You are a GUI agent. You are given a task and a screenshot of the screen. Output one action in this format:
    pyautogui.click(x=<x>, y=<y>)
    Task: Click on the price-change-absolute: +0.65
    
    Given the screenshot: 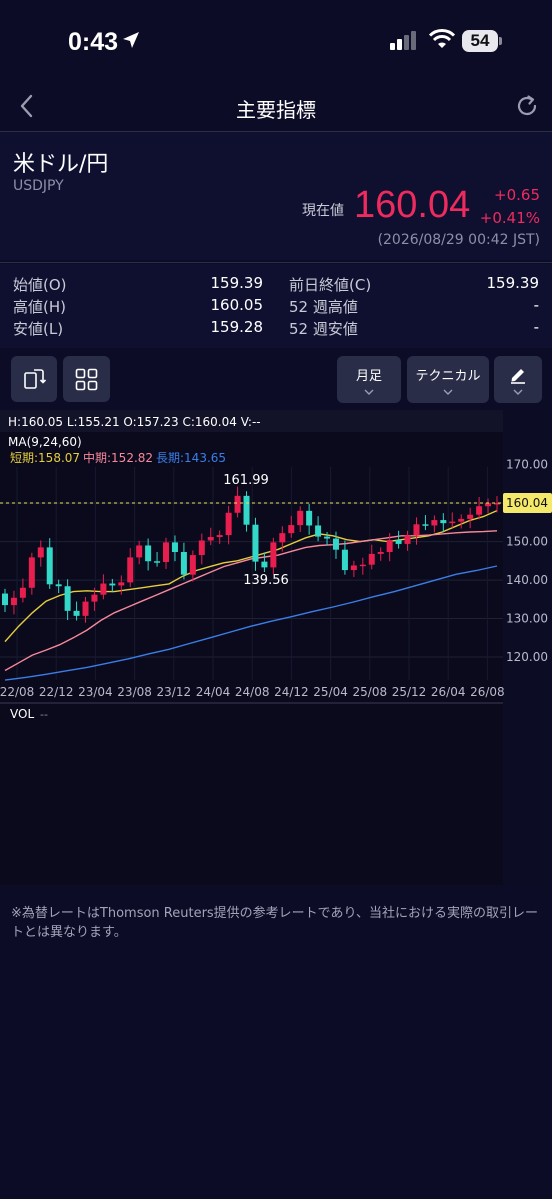 What is the action you would take?
    pyautogui.click(x=517, y=195)
    